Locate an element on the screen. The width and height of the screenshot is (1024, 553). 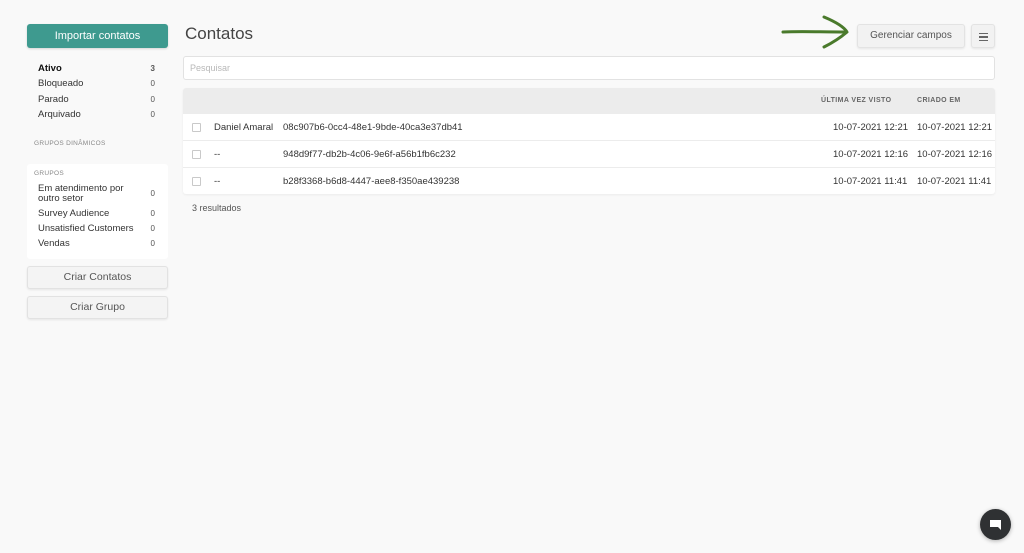
status-item-parado: Parado 0 is located at coordinates (97, 99).